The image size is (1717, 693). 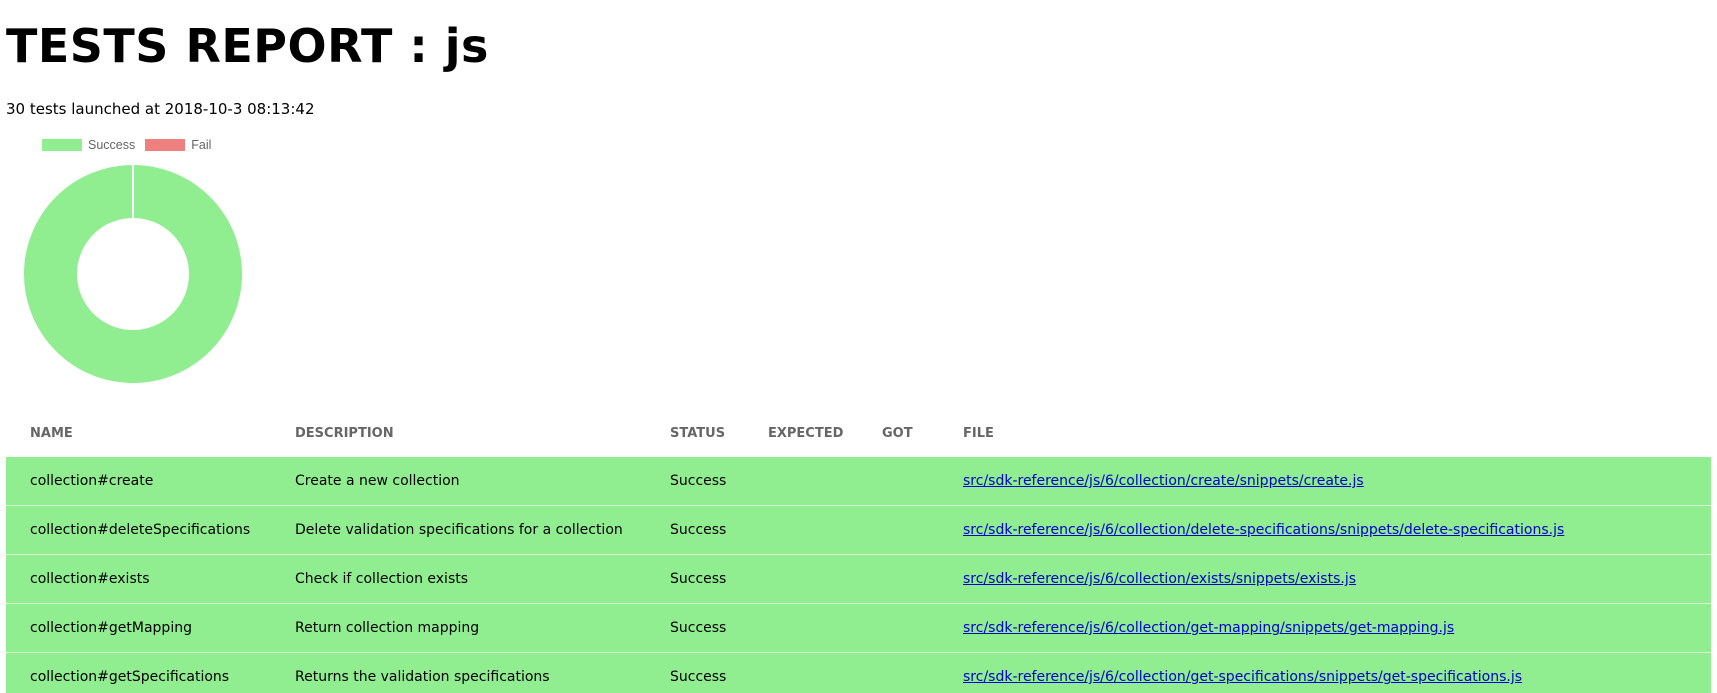 I want to click on legend-label-success: Success, so click(x=112, y=145).